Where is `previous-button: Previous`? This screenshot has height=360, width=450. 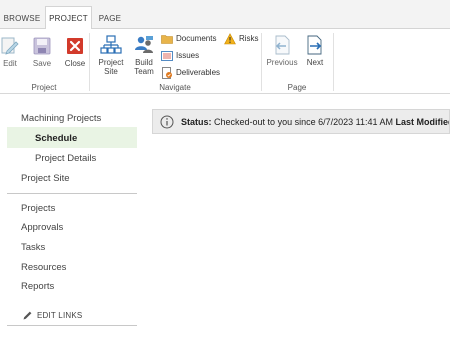
previous-button: Previous is located at coordinates (282, 50).